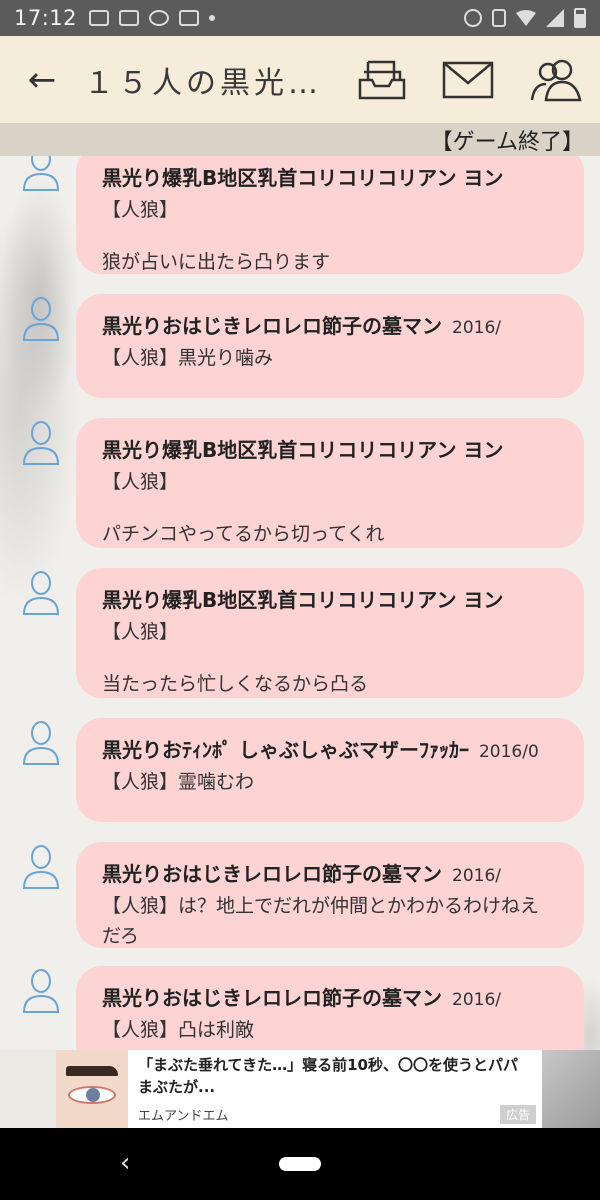 This screenshot has width=600, height=1200. What do you see at coordinates (235, 684) in the screenshot?
I see `message-text: 当たったら忙しくなるから凸る` at bounding box center [235, 684].